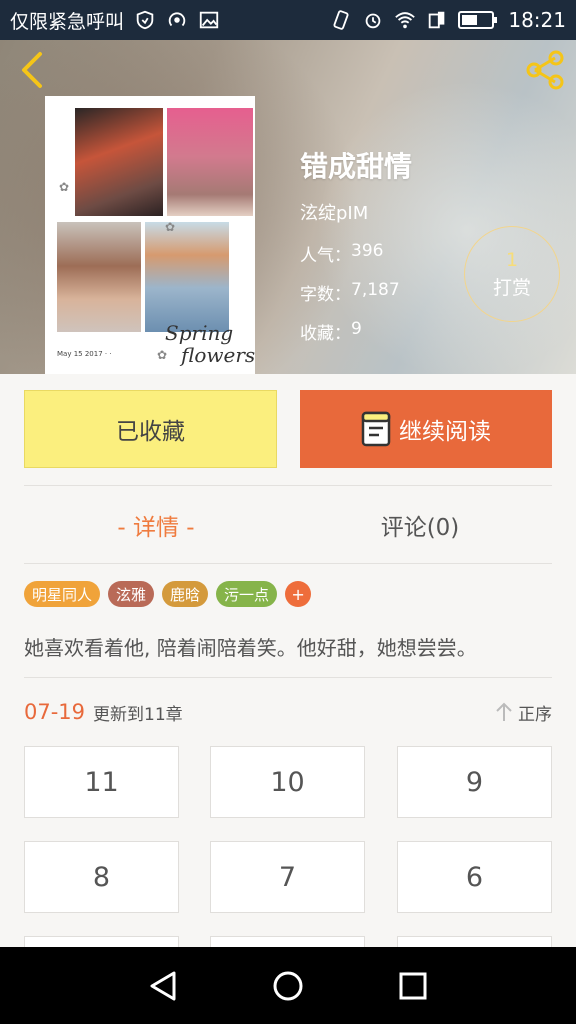 This screenshot has width=576, height=1024. I want to click on continue-reading-button: 继续阅读, so click(426, 429).